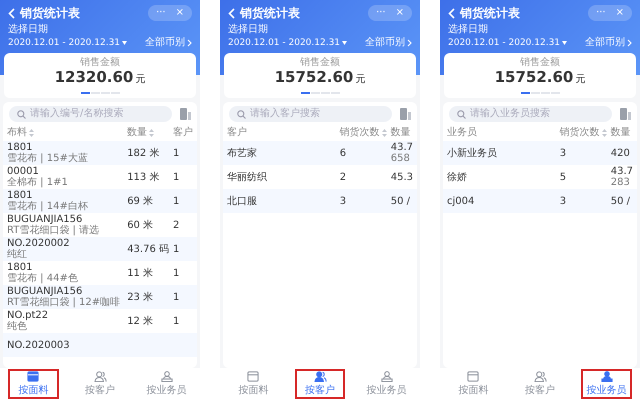  I want to click on table-cell-text: RT雪花细口袋 | 请选, so click(53, 230).